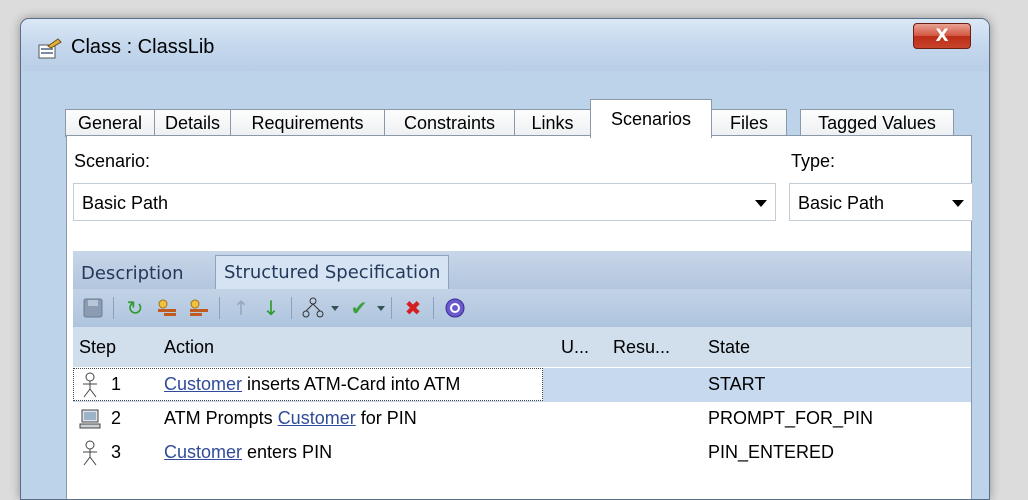 The height and width of the screenshot is (500, 1028). I want to click on column-header-step: Step, so click(97, 347).